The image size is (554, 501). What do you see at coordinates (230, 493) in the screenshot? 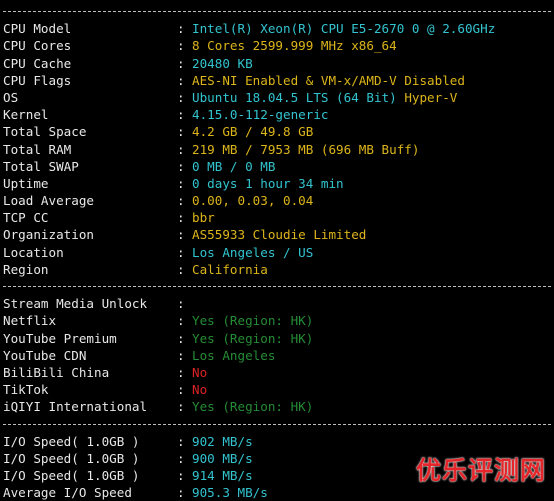
I see `value: 905.3 MB/s` at bounding box center [230, 493].